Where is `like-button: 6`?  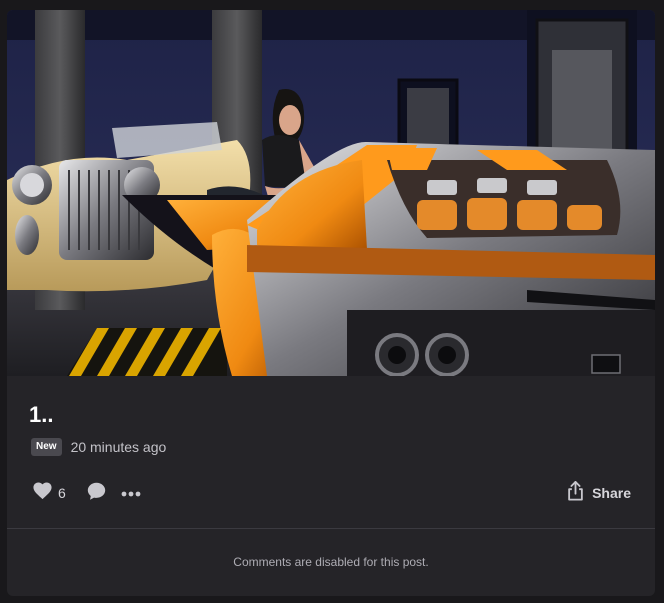 like-button: 6 is located at coordinates (49, 493).